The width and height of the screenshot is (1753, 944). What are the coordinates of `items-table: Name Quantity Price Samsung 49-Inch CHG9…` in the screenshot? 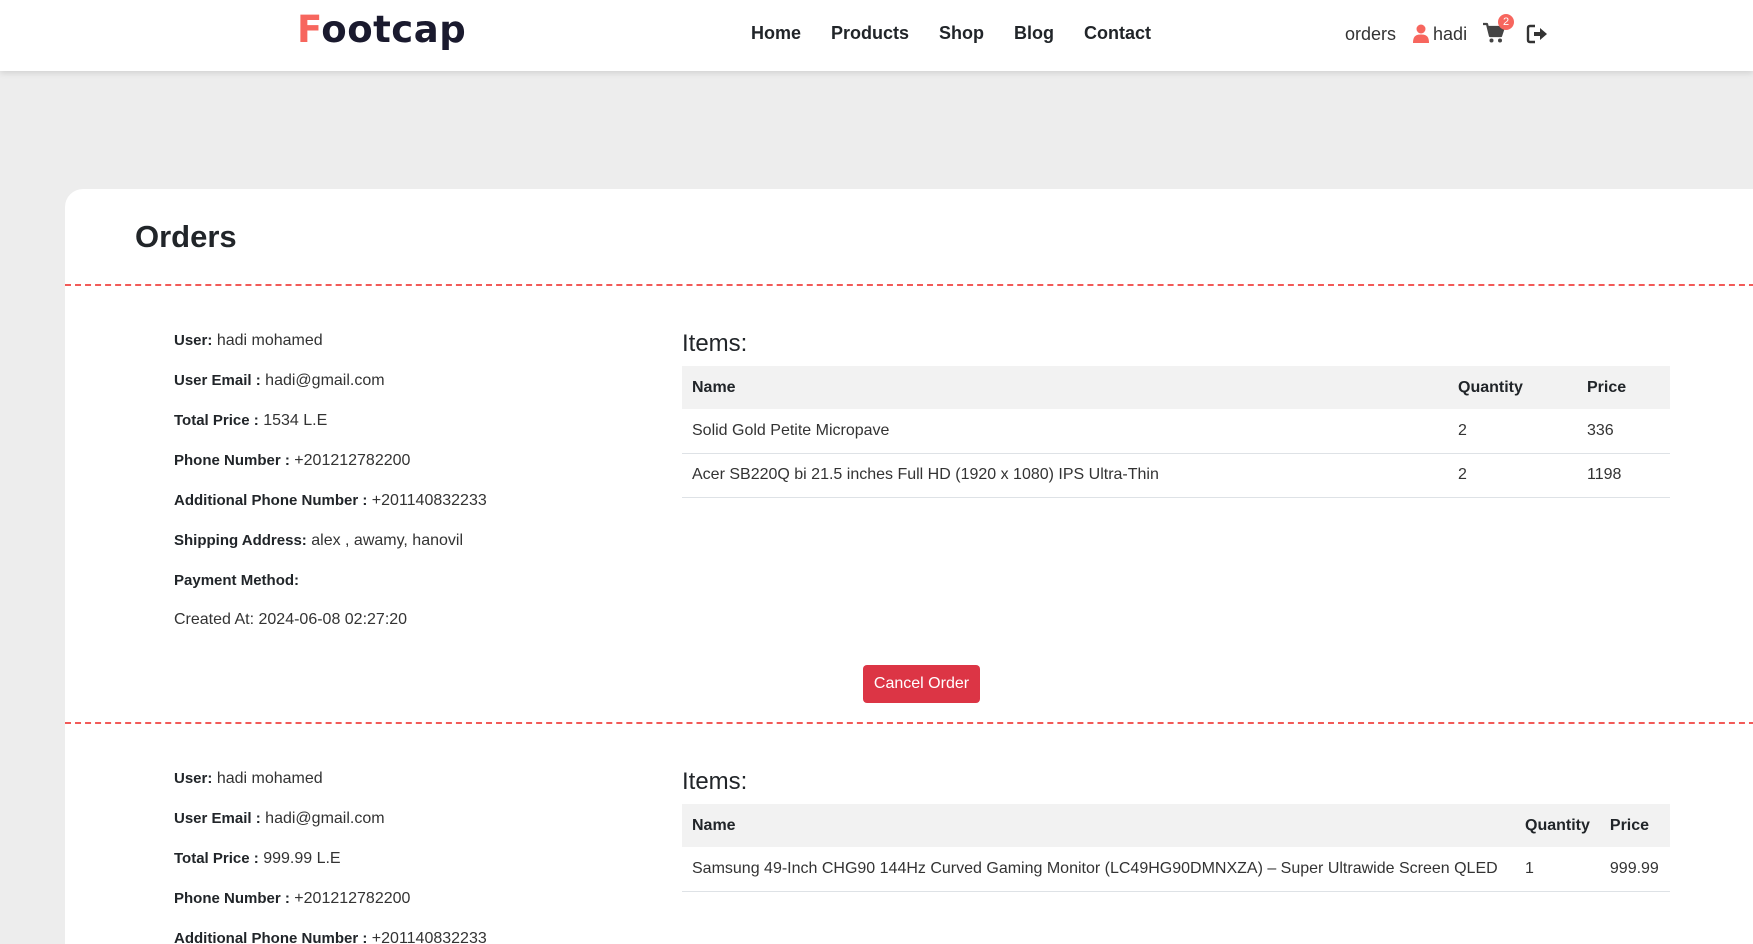 It's located at (1176, 848).